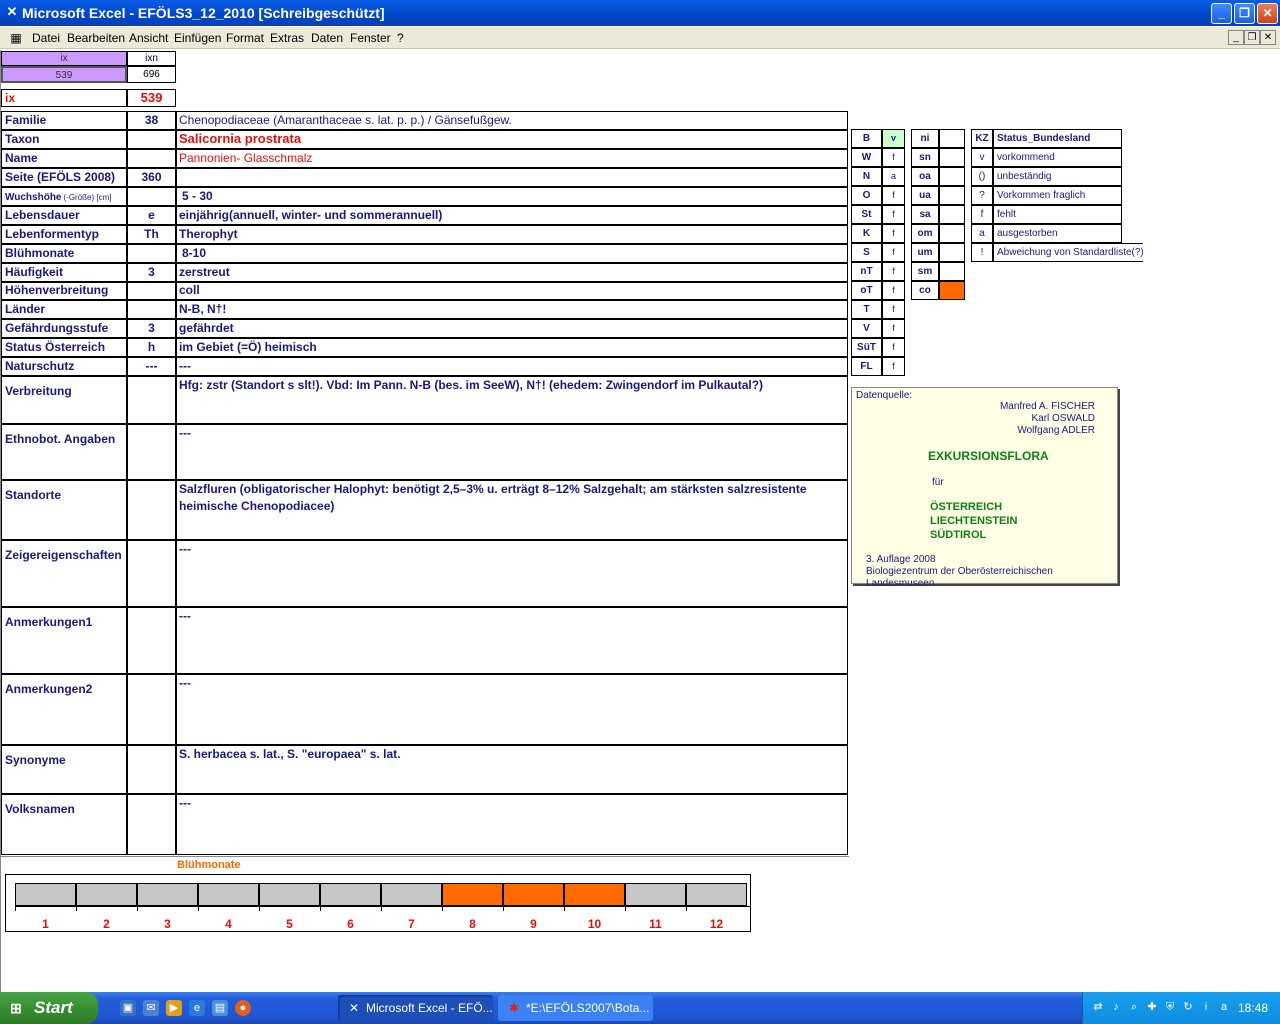 Image resolution: width=1280 pixels, height=1024 pixels. Describe the element at coordinates (512, 328) in the screenshot. I see `field-value: gefährdet` at that location.